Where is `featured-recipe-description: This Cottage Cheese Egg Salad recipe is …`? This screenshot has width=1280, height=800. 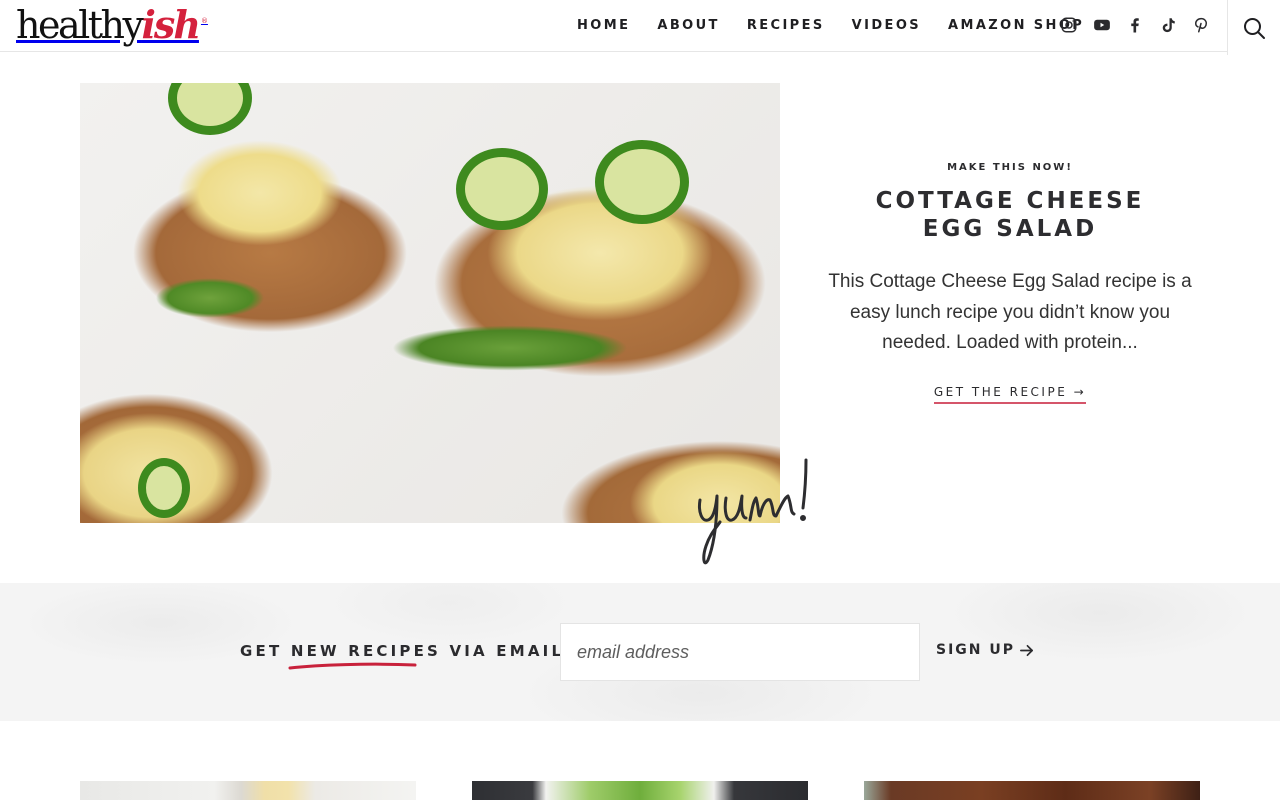
featured-recipe-description: This Cottage Cheese Egg Salad recipe is … is located at coordinates (1010, 312).